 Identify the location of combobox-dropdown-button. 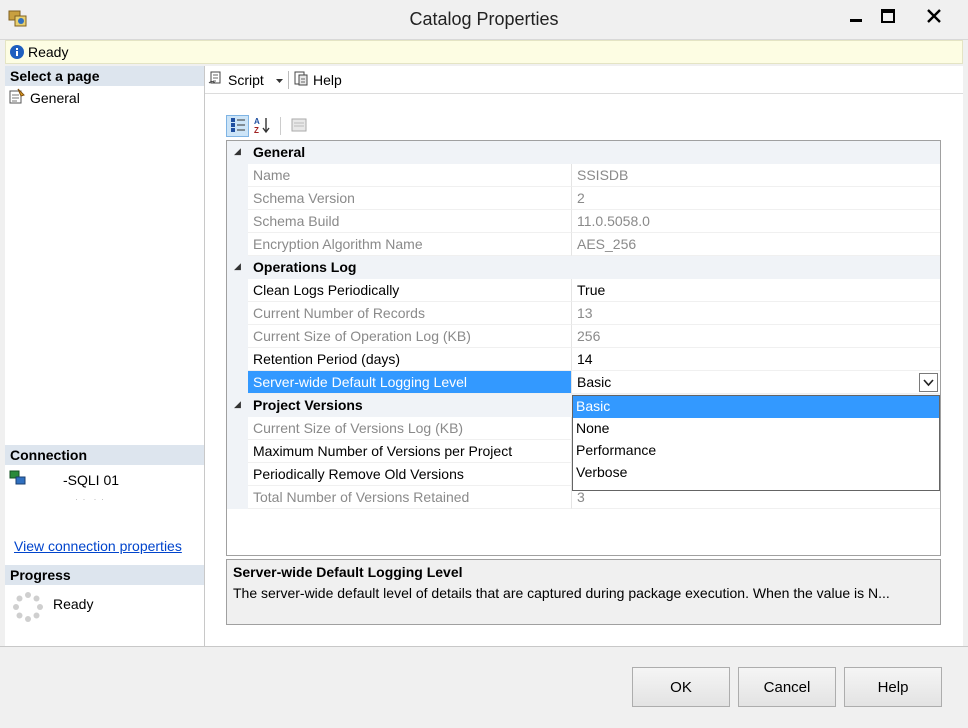
(928, 382).